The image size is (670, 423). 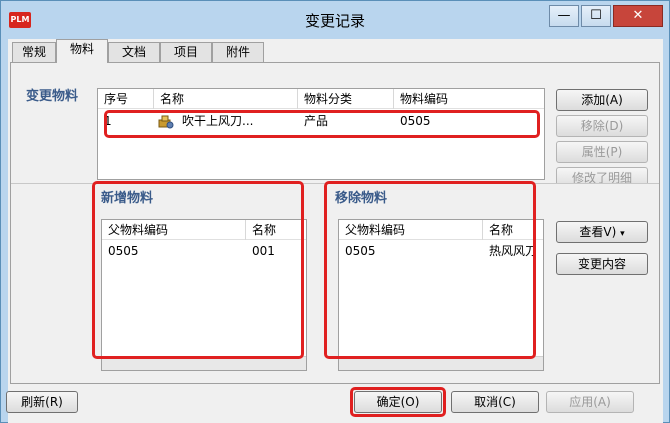 I want to click on close-button: ✕, so click(x=638, y=16).